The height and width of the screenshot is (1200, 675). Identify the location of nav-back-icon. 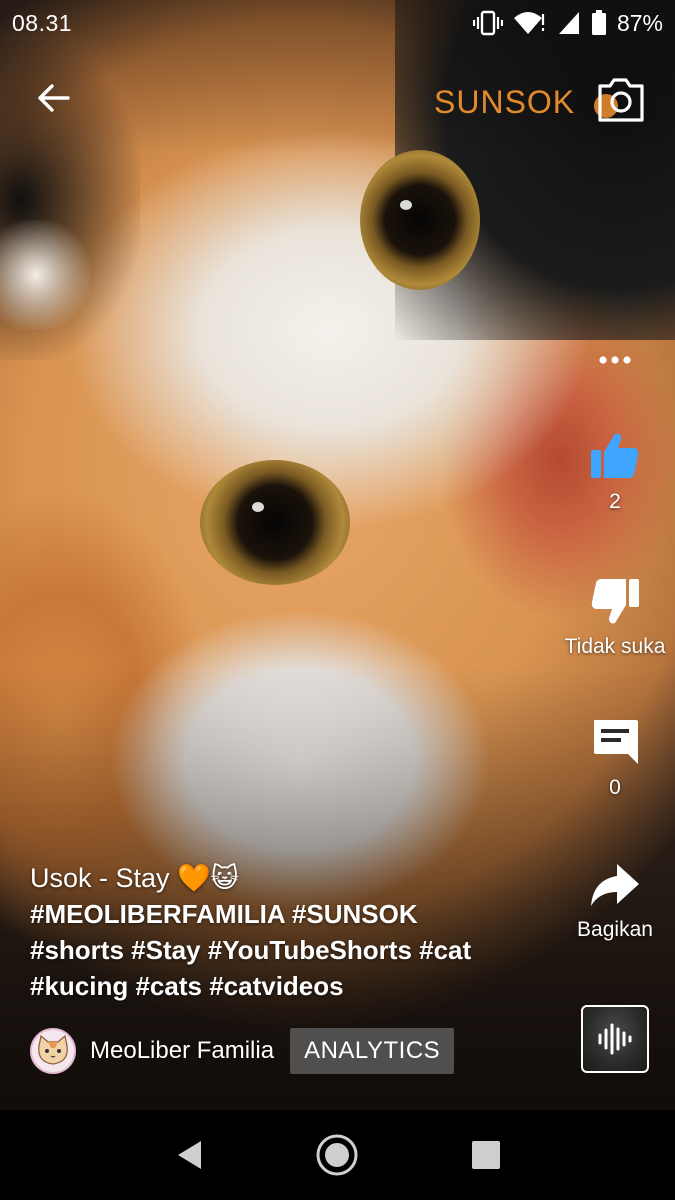
(190, 1155).